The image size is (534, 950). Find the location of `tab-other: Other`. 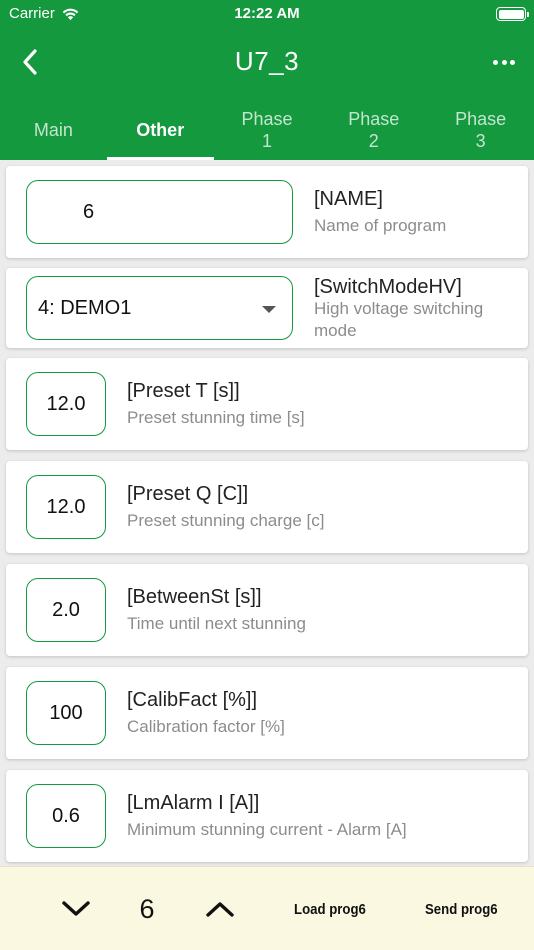

tab-other: Other is located at coordinates (160, 130).